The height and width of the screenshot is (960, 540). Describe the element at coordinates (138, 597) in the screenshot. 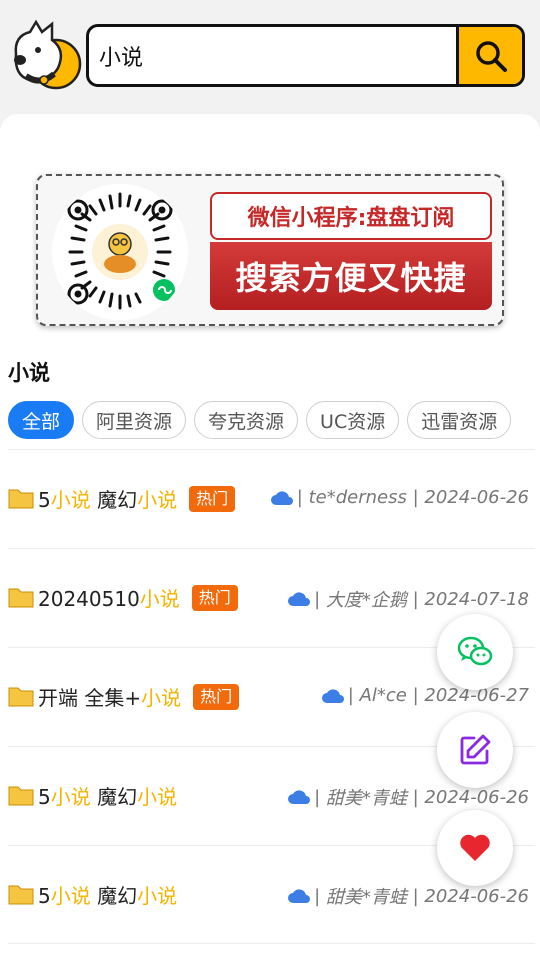

I see `item-title: 20240510小说 热门` at that location.